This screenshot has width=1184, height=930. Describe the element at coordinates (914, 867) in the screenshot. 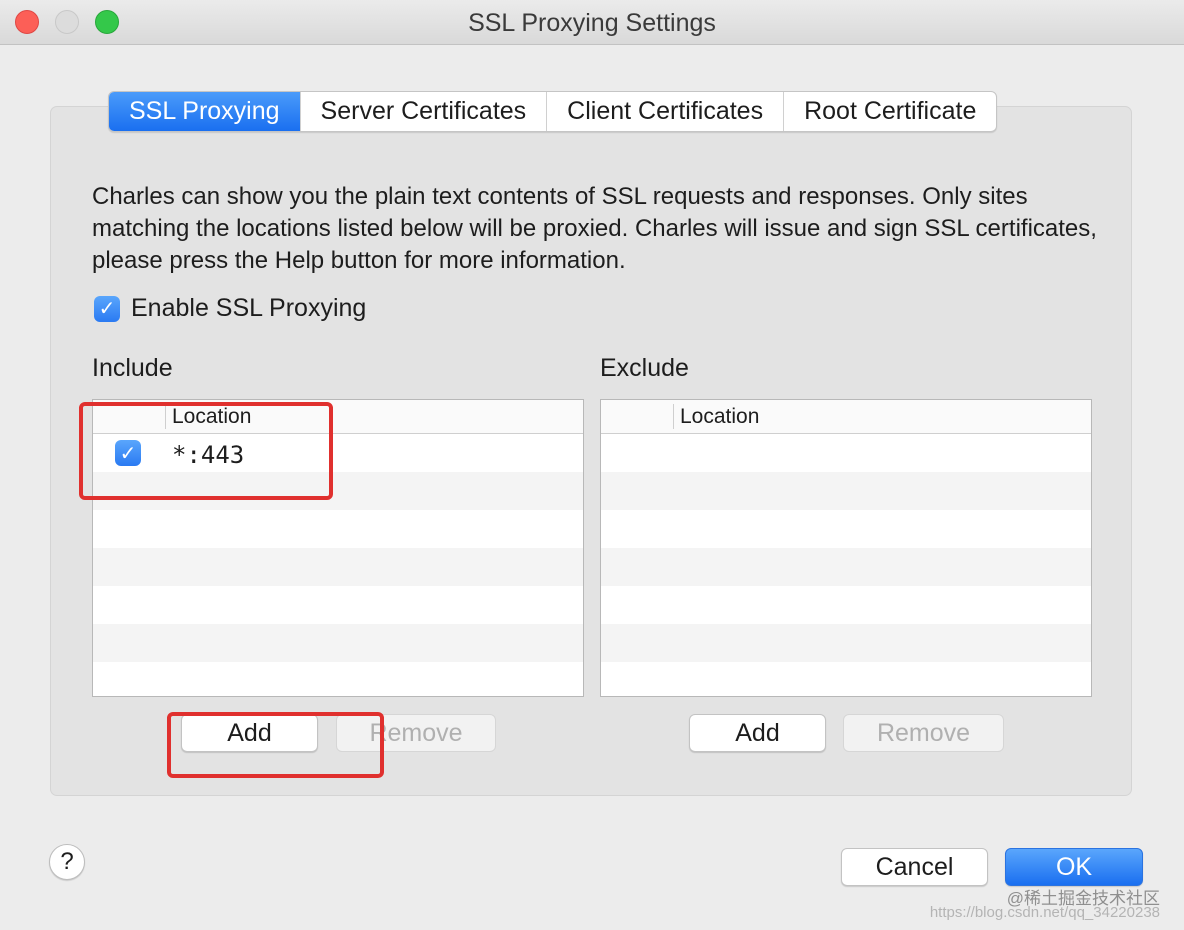

I see `cancel-button: Cancel` at that location.